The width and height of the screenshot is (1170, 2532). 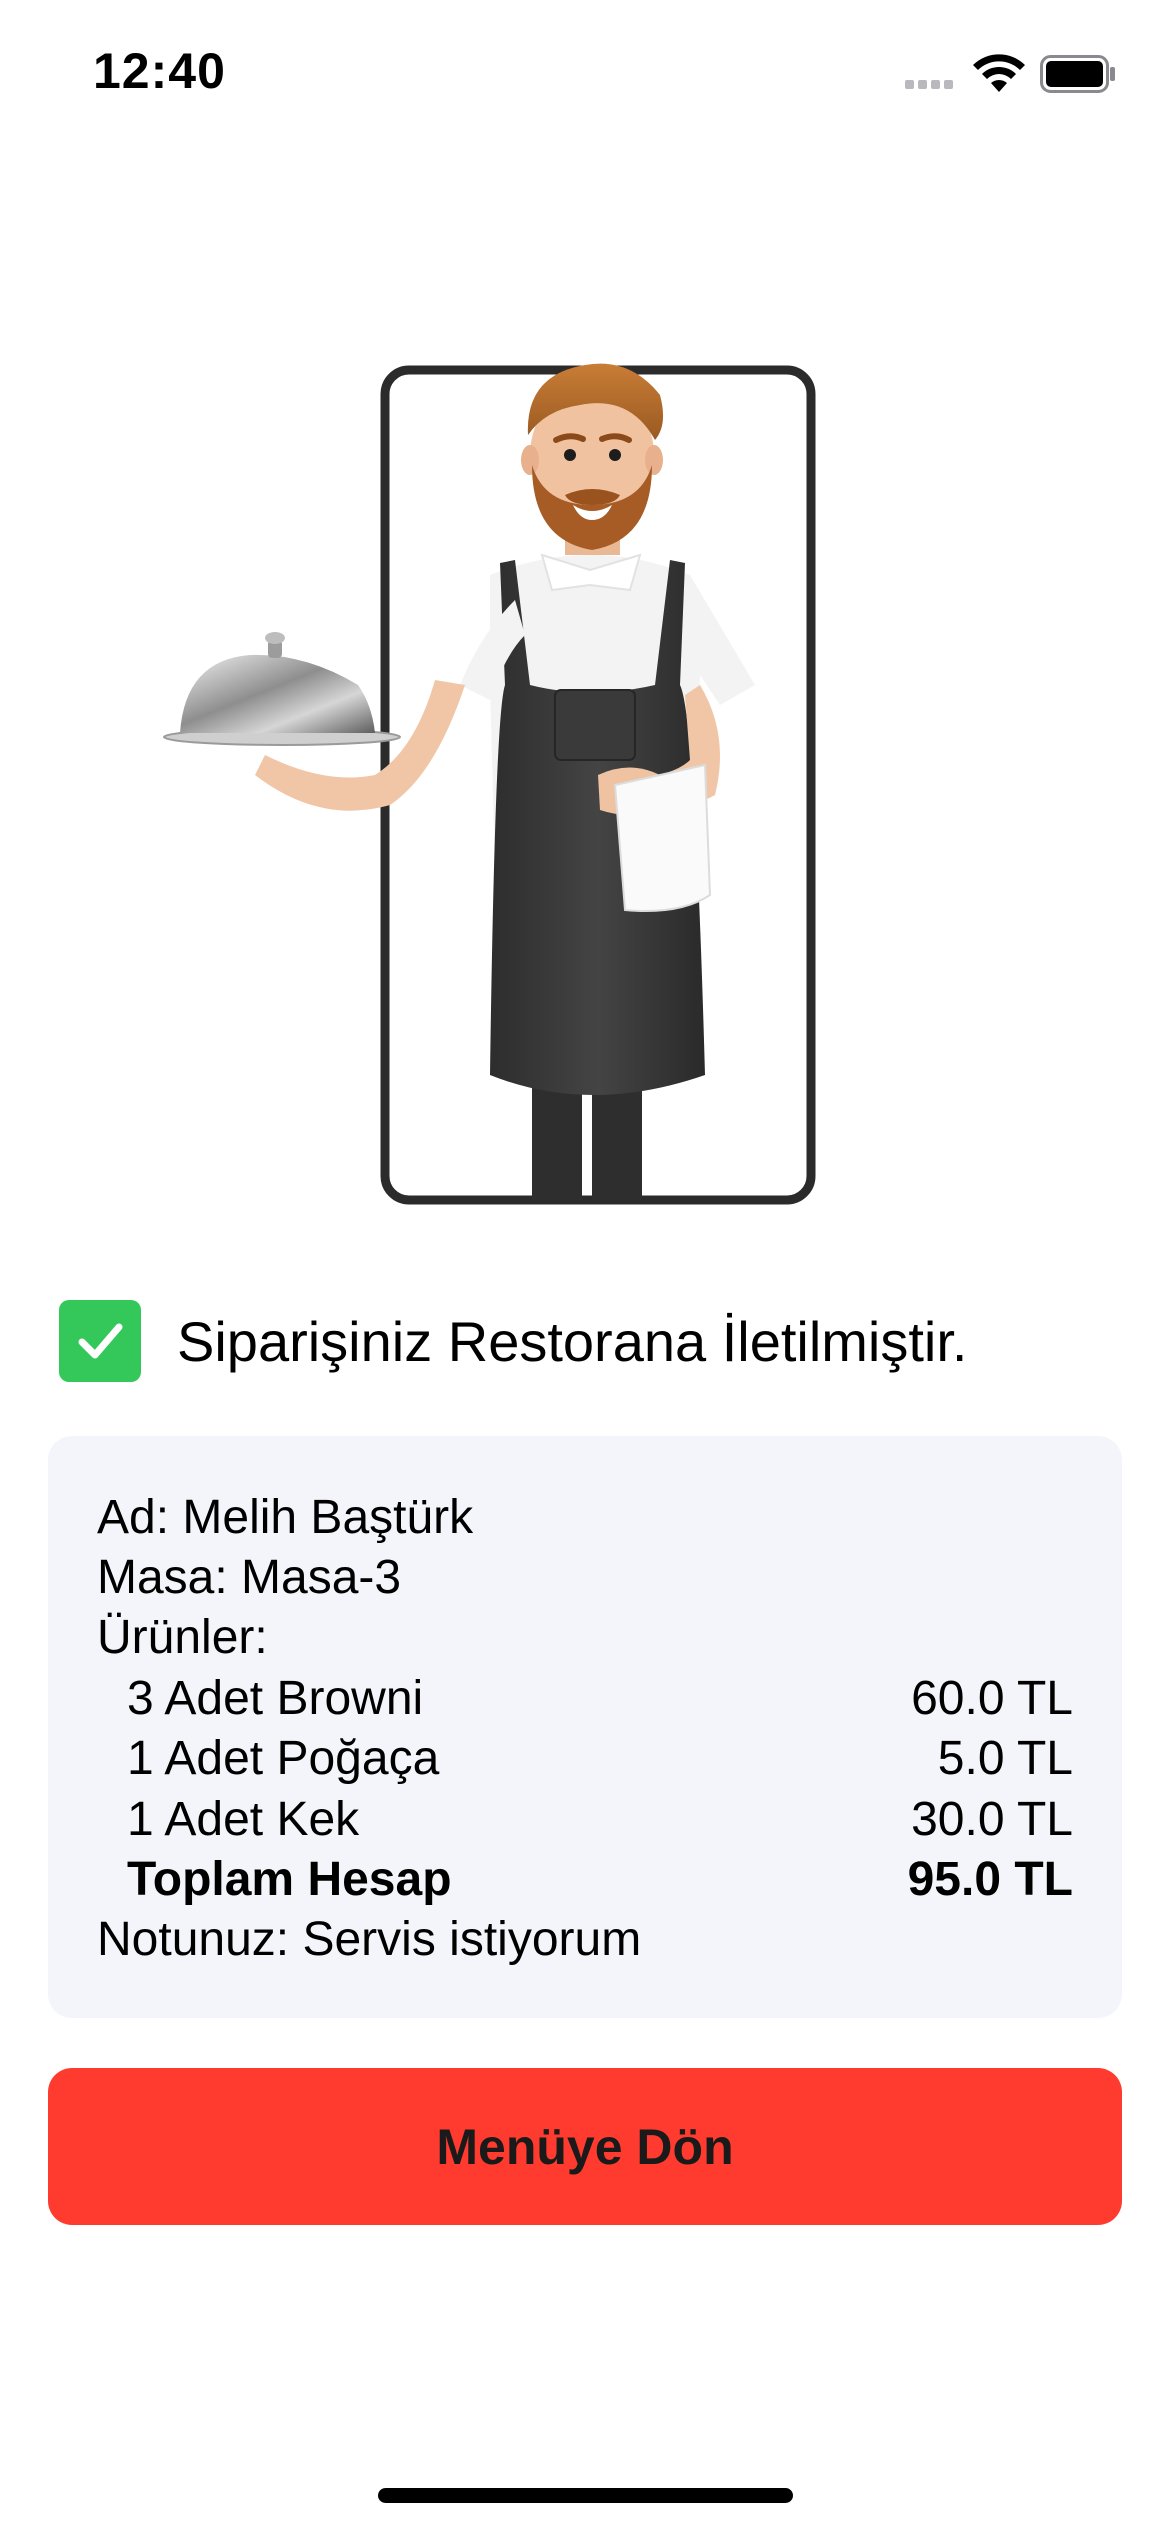 What do you see at coordinates (249, 1577) in the screenshot?
I see `table-number: Masa: Masa-3` at bounding box center [249, 1577].